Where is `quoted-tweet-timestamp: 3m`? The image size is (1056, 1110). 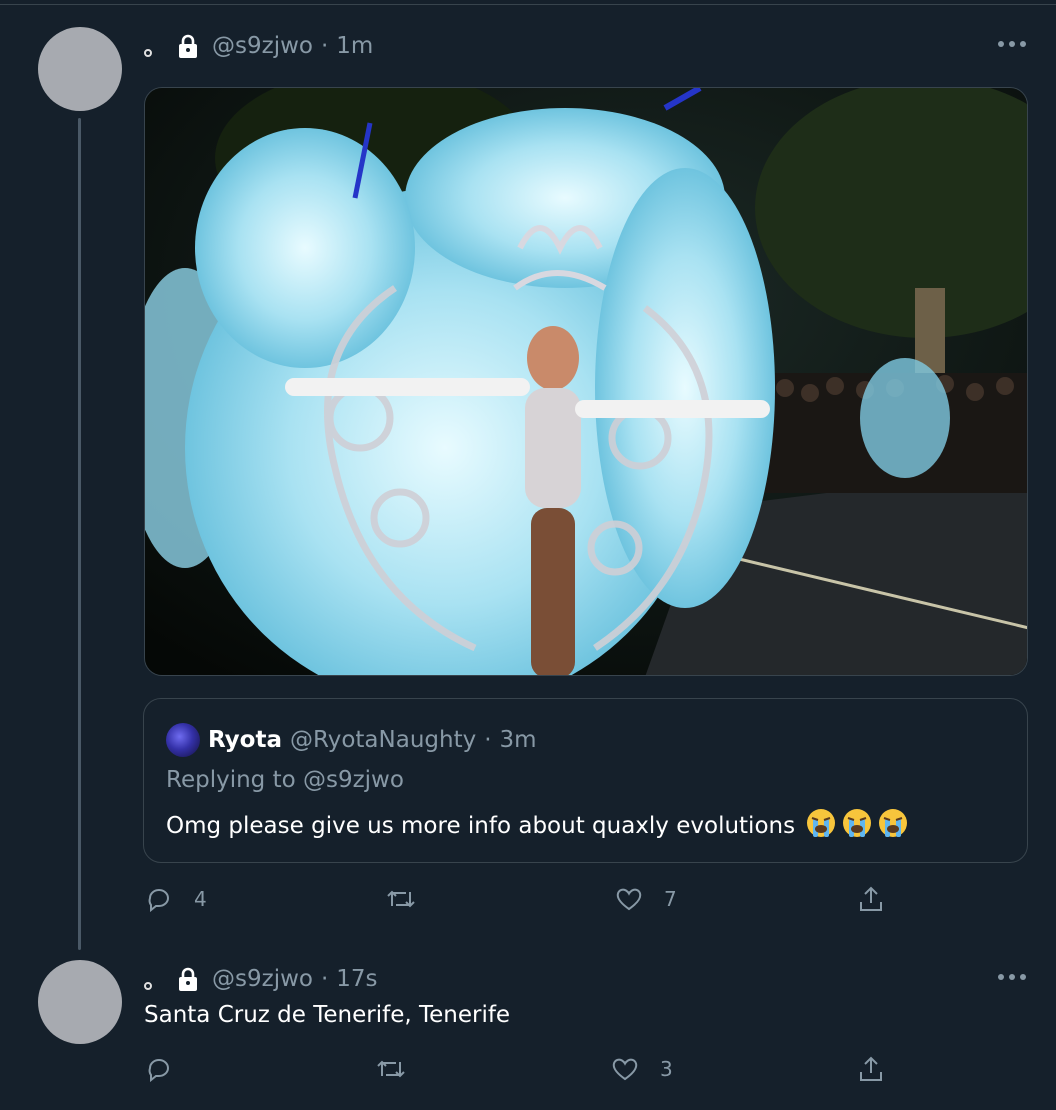
quoted-tweet-timestamp: 3m is located at coordinates (518, 740).